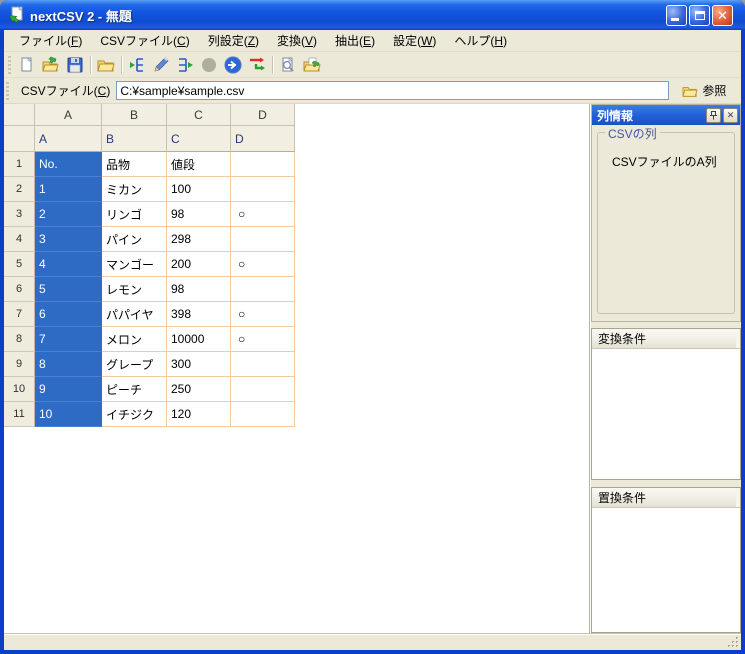  What do you see at coordinates (19, 264) in the screenshot?
I see `row-number-header: 5` at bounding box center [19, 264].